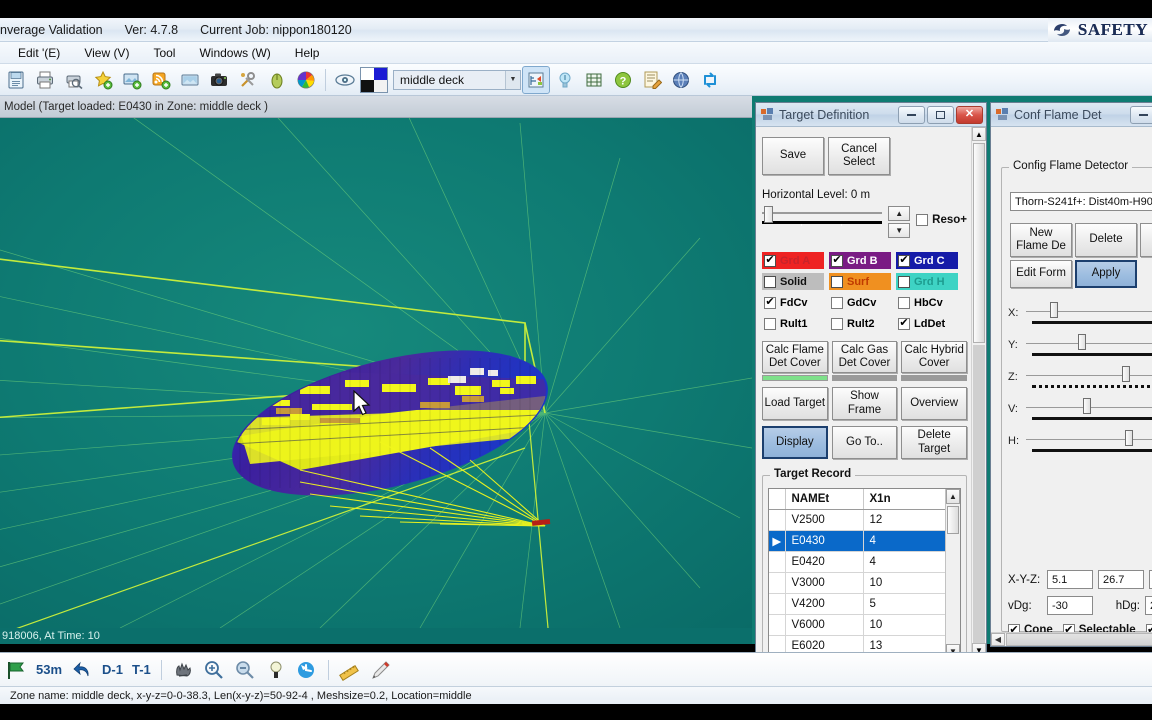 The width and height of the screenshot is (1152, 720). What do you see at coordinates (594, 80) in the screenshot?
I see `grid-icon` at bounding box center [594, 80].